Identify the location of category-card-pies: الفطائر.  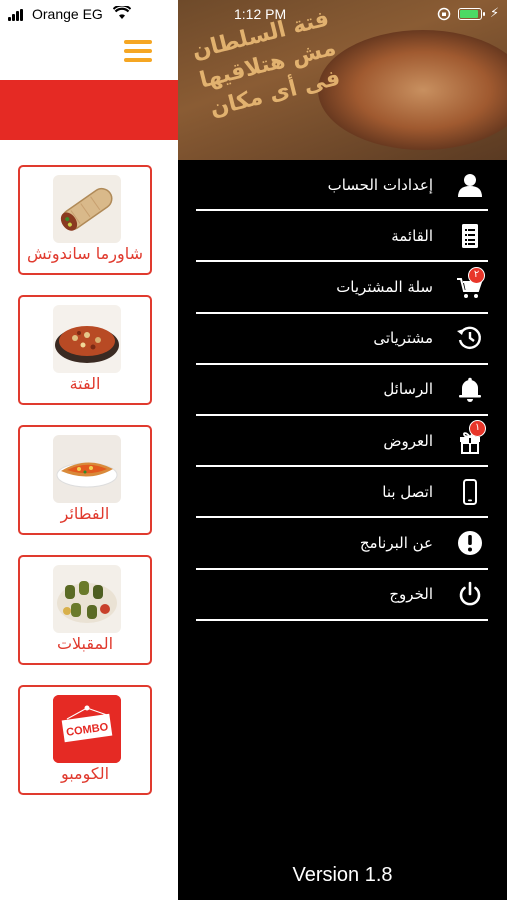
(85, 480).